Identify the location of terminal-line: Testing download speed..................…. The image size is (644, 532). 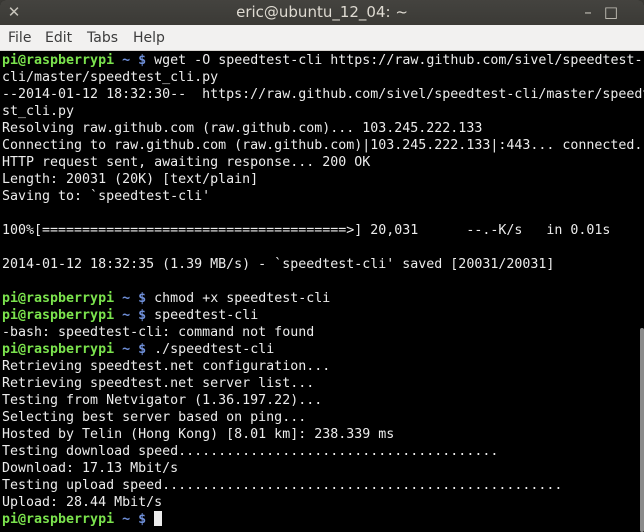
(250, 451).